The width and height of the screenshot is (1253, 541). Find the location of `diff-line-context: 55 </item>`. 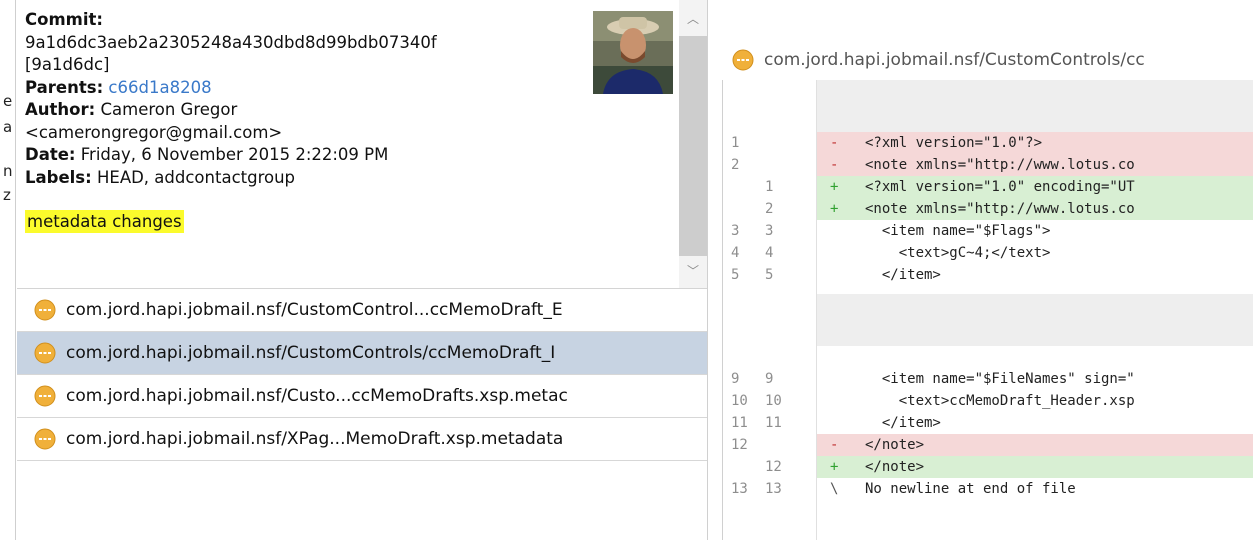

diff-line-context: 55 </item> is located at coordinates (988, 275).